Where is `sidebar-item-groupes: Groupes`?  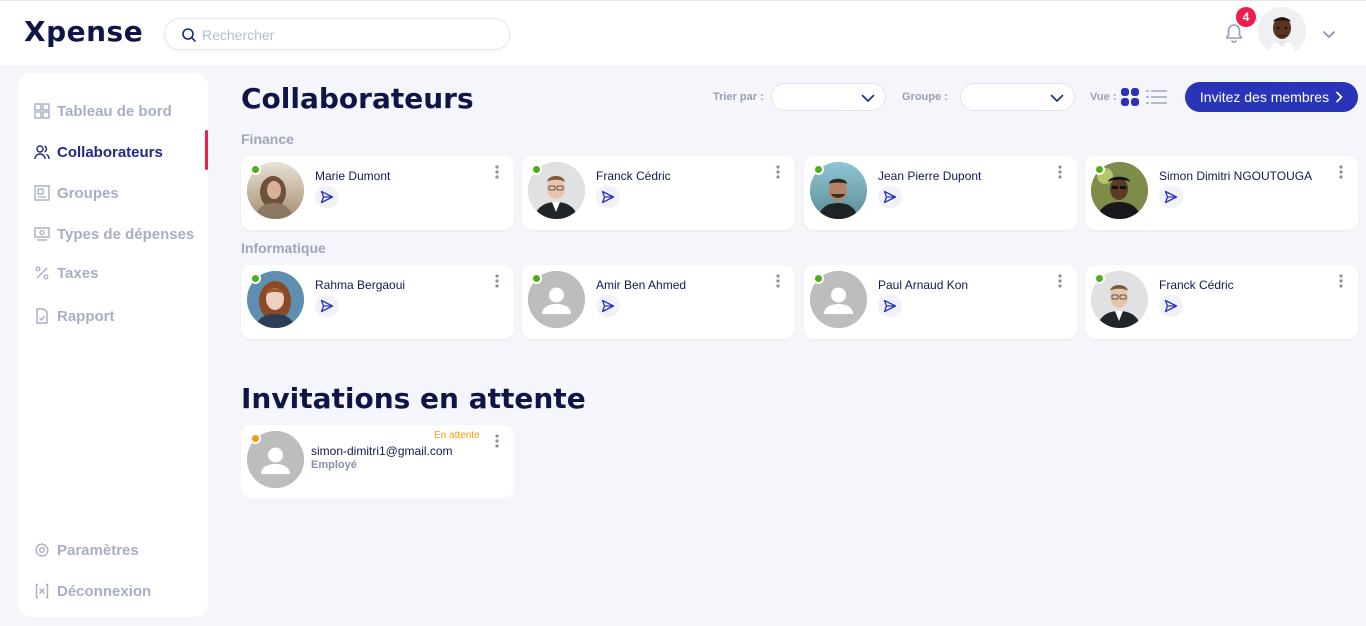 sidebar-item-groupes: Groupes is located at coordinates (76, 193).